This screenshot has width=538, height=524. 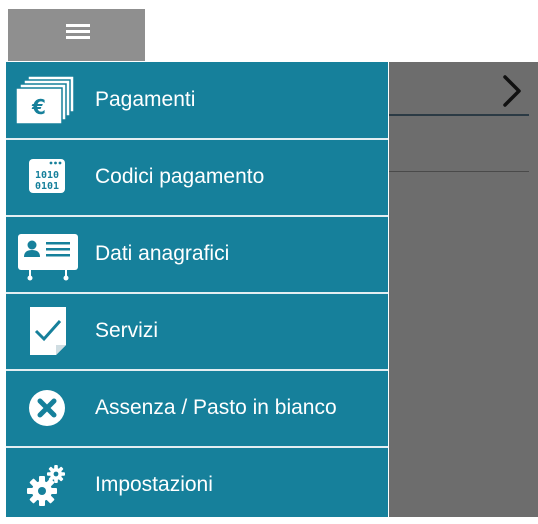 I want to click on binary-bottom: 0101, so click(x=47, y=186).